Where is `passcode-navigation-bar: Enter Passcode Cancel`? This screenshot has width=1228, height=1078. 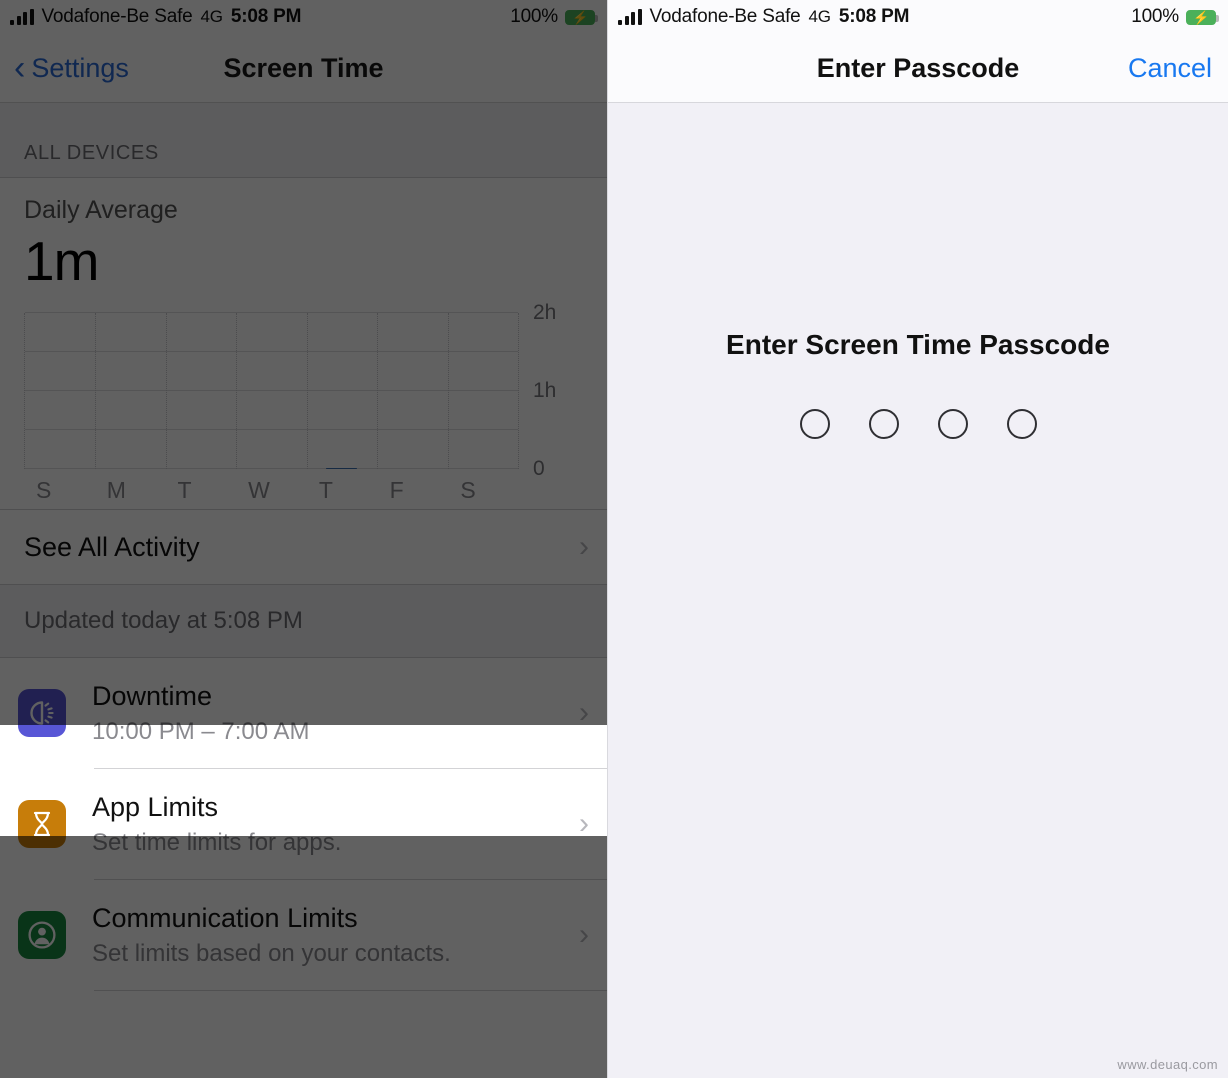
passcode-navigation-bar: Enter Passcode Cancel is located at coordinates (918, 68).